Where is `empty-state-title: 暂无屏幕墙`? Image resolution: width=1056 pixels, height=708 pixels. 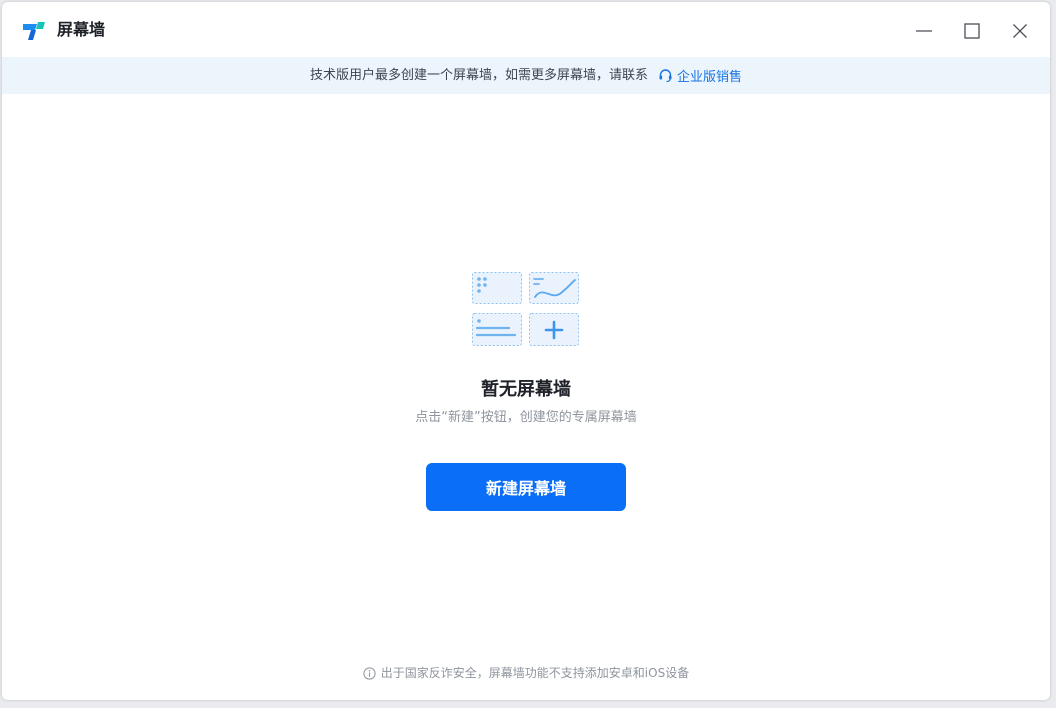 empty-state-title: 暂无屏幕墙 is located at coordinates (526, 389).